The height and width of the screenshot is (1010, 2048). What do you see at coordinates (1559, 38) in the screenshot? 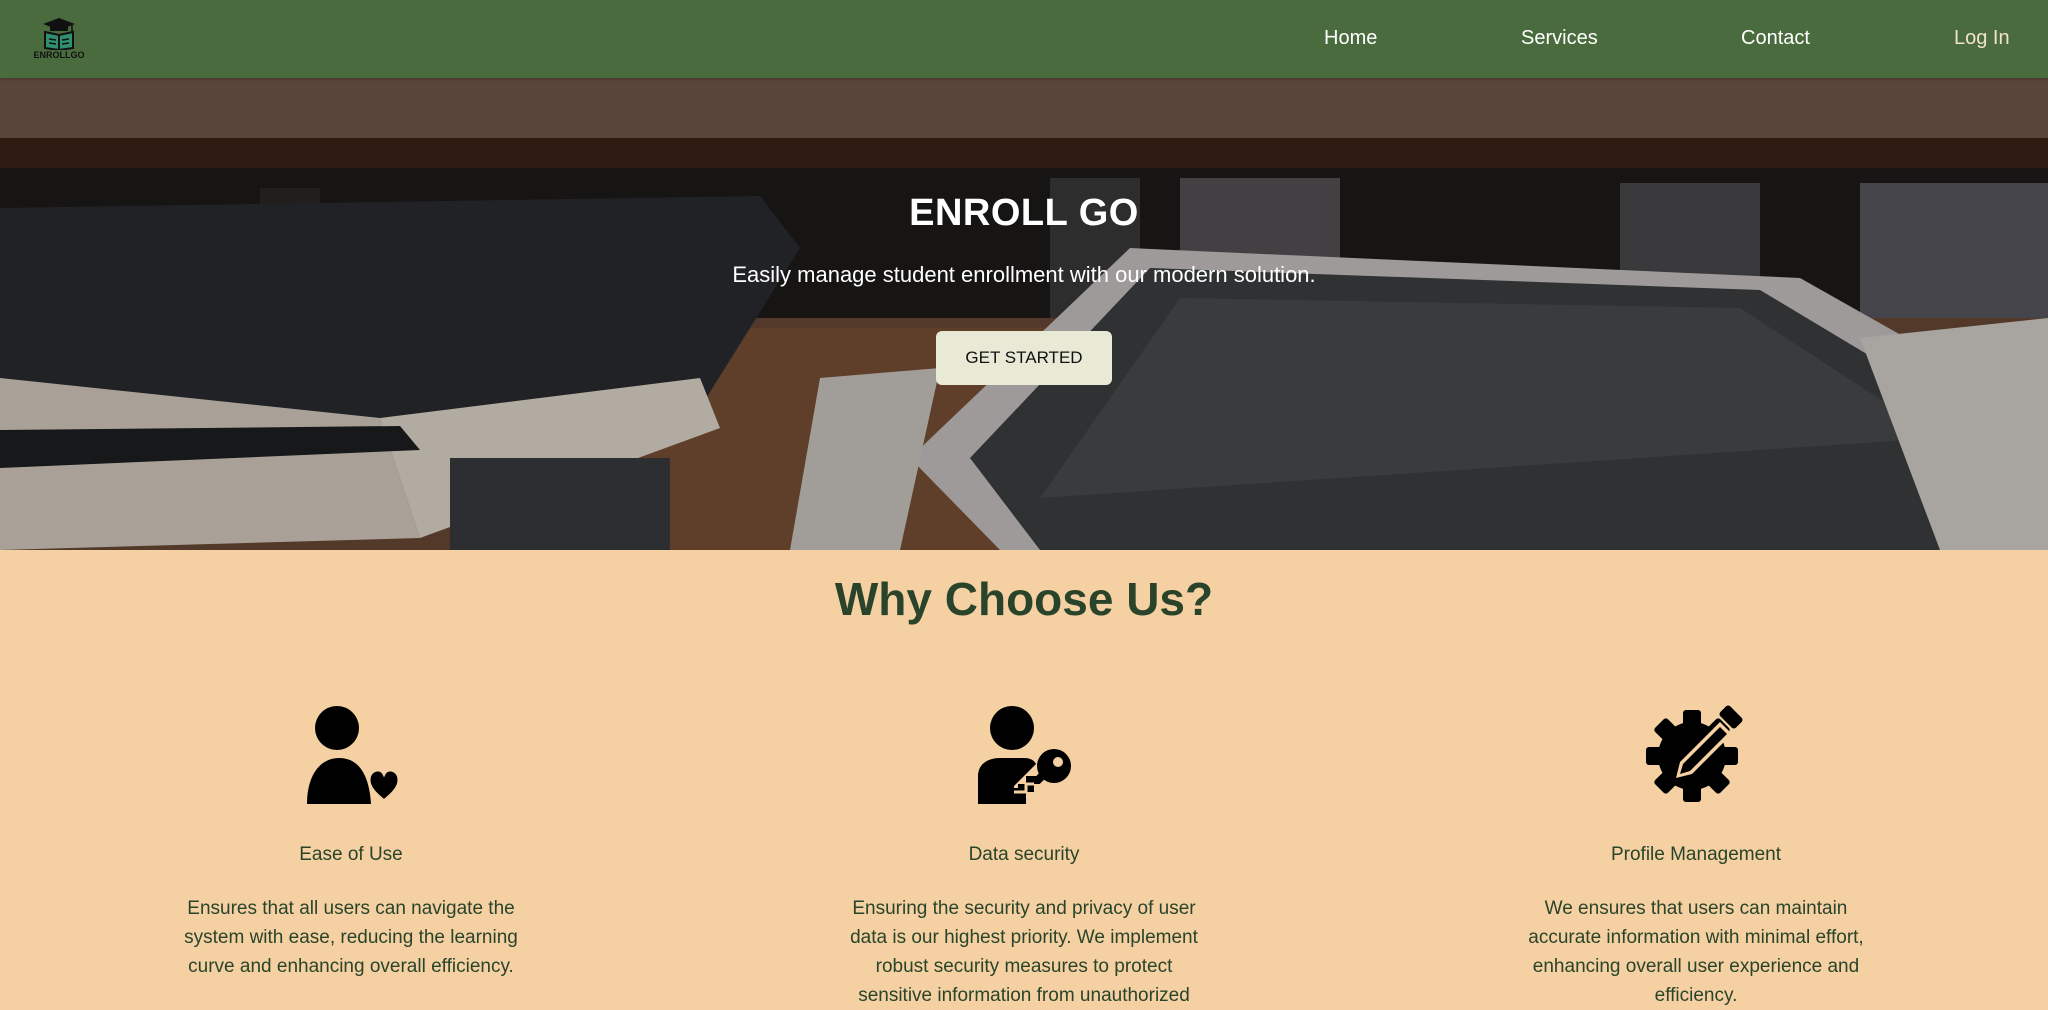
I see `nav-link-services: Services` at bounding box center [1559, 38].